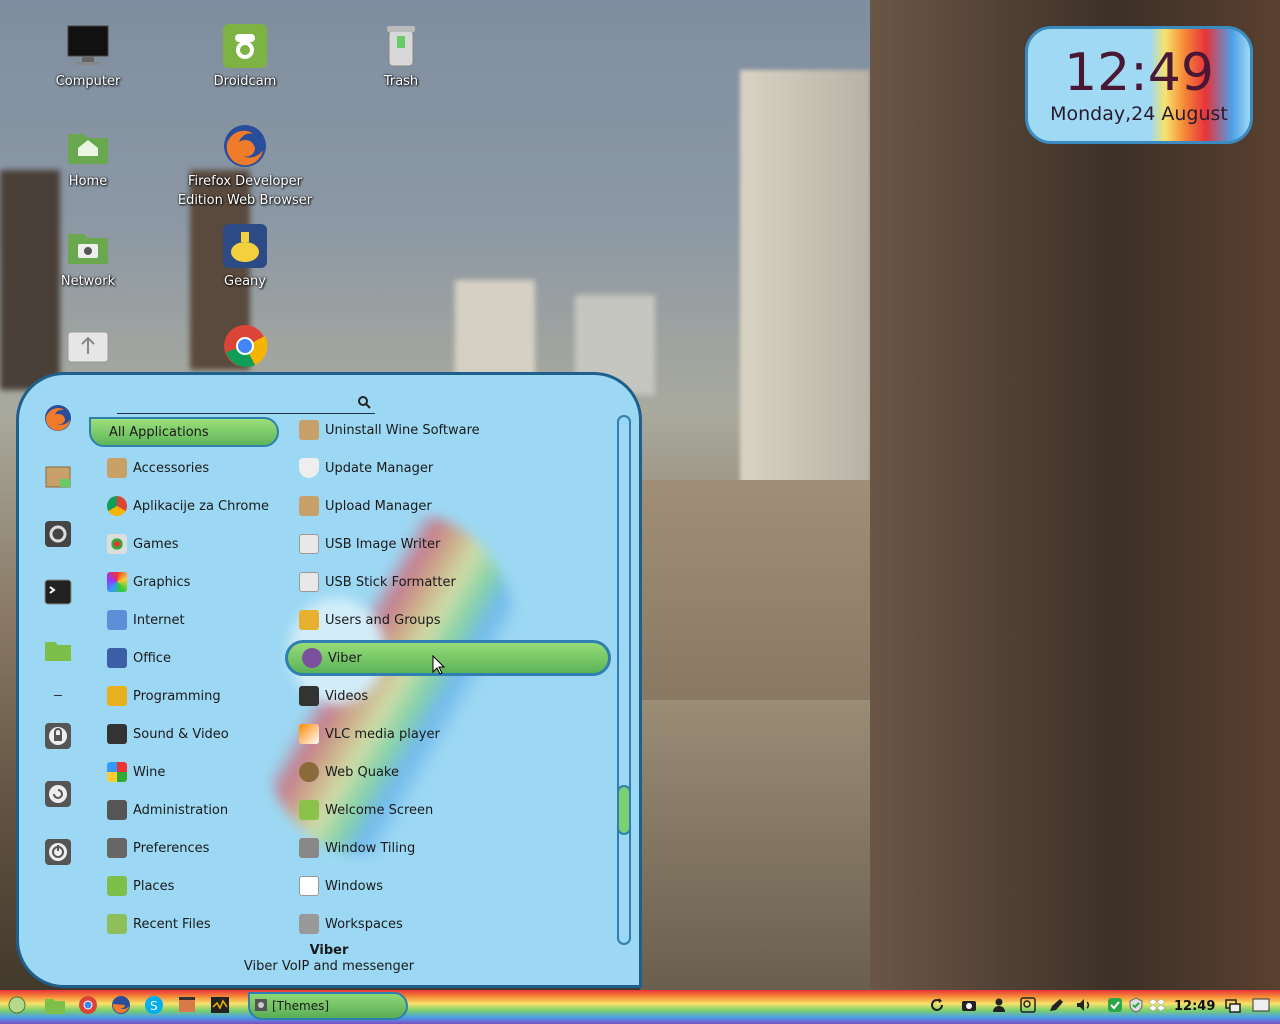 This screenshot has width=1280, height=1024. Describe the element at coordinates (362, 772) in the screenshot. I see `app-label: Web Quake` at that location.